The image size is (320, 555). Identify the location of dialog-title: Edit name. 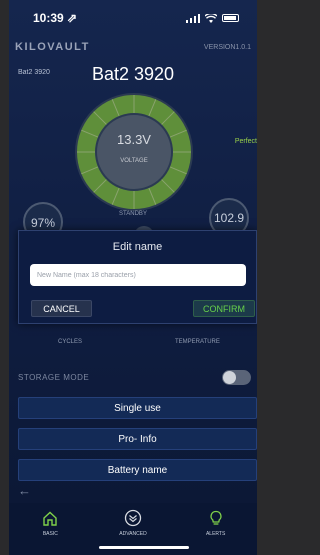
(137, 247).